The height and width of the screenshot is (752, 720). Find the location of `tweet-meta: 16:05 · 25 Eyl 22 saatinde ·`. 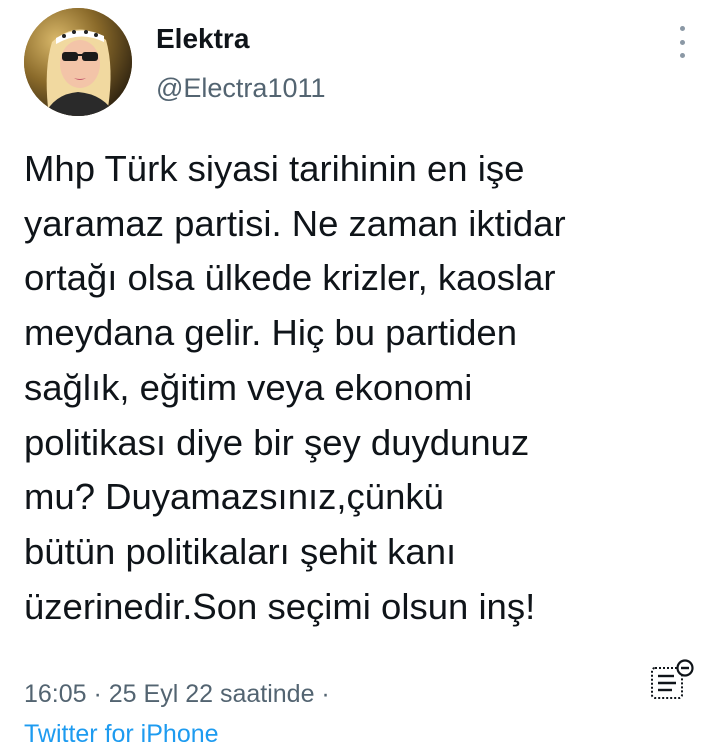

tweet-meta: 16:05 · 25 Eyl 22 saatinde · is located at coordinates (177, 694).